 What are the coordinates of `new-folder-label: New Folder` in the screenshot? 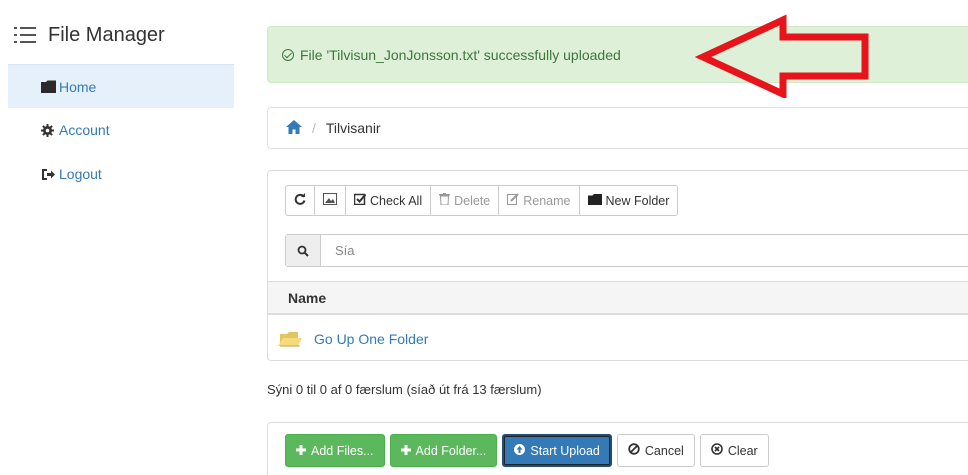 It's located at (637, 200).